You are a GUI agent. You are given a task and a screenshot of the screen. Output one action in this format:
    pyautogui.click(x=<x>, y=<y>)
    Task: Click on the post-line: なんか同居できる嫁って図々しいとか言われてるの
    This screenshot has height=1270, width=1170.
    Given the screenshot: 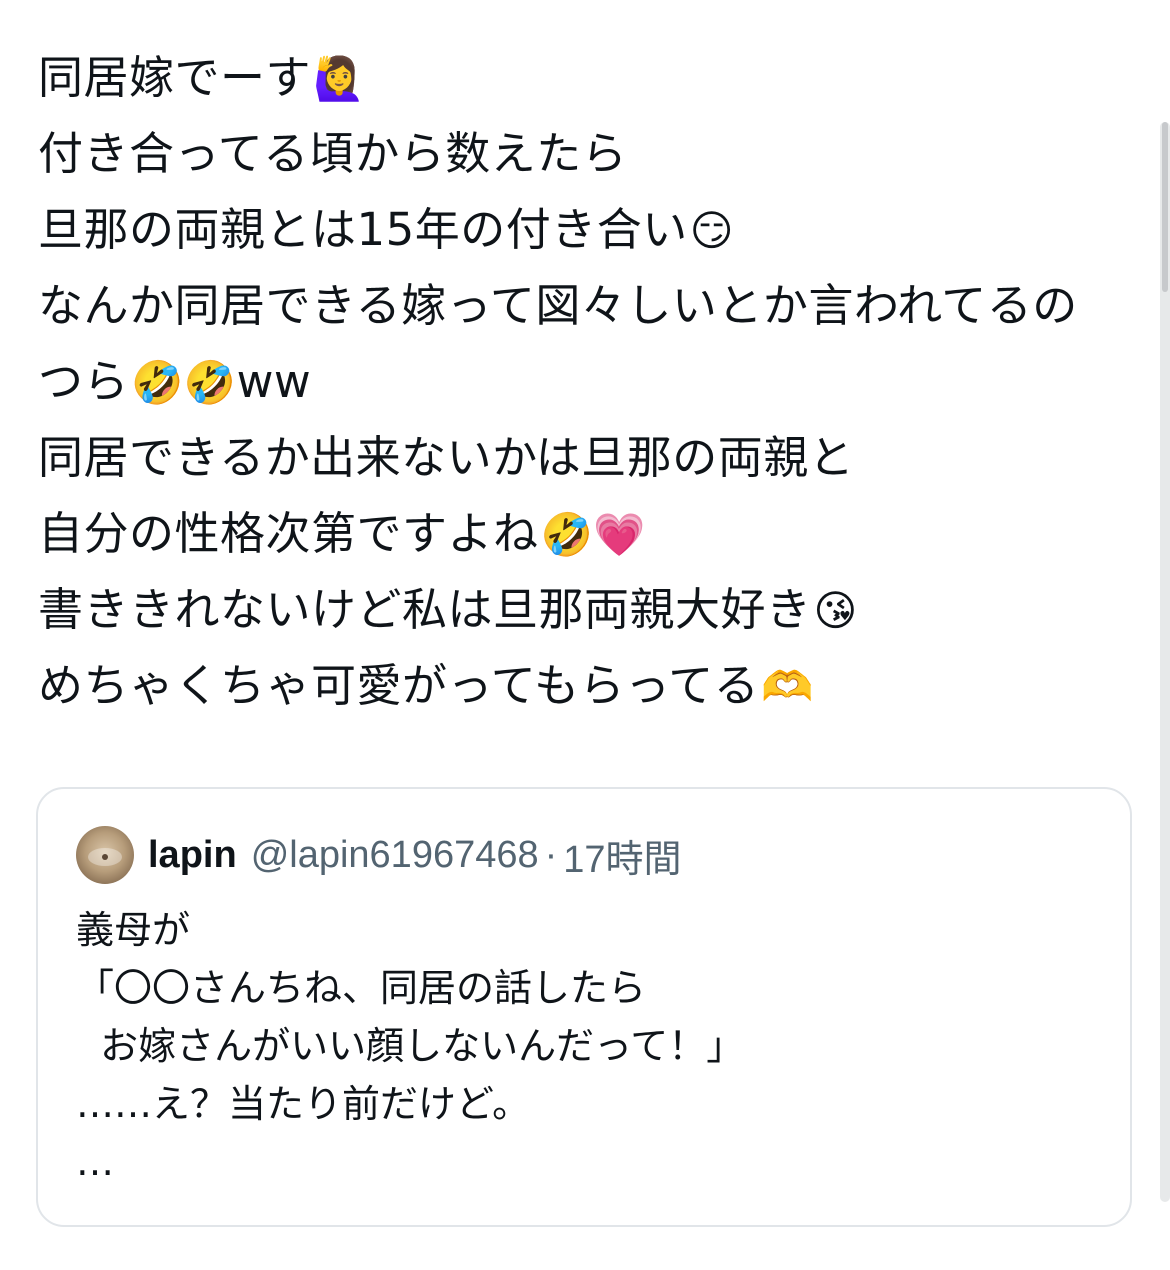 What is the action you would take?
    pyautogui.click(x=588, y=306)
    